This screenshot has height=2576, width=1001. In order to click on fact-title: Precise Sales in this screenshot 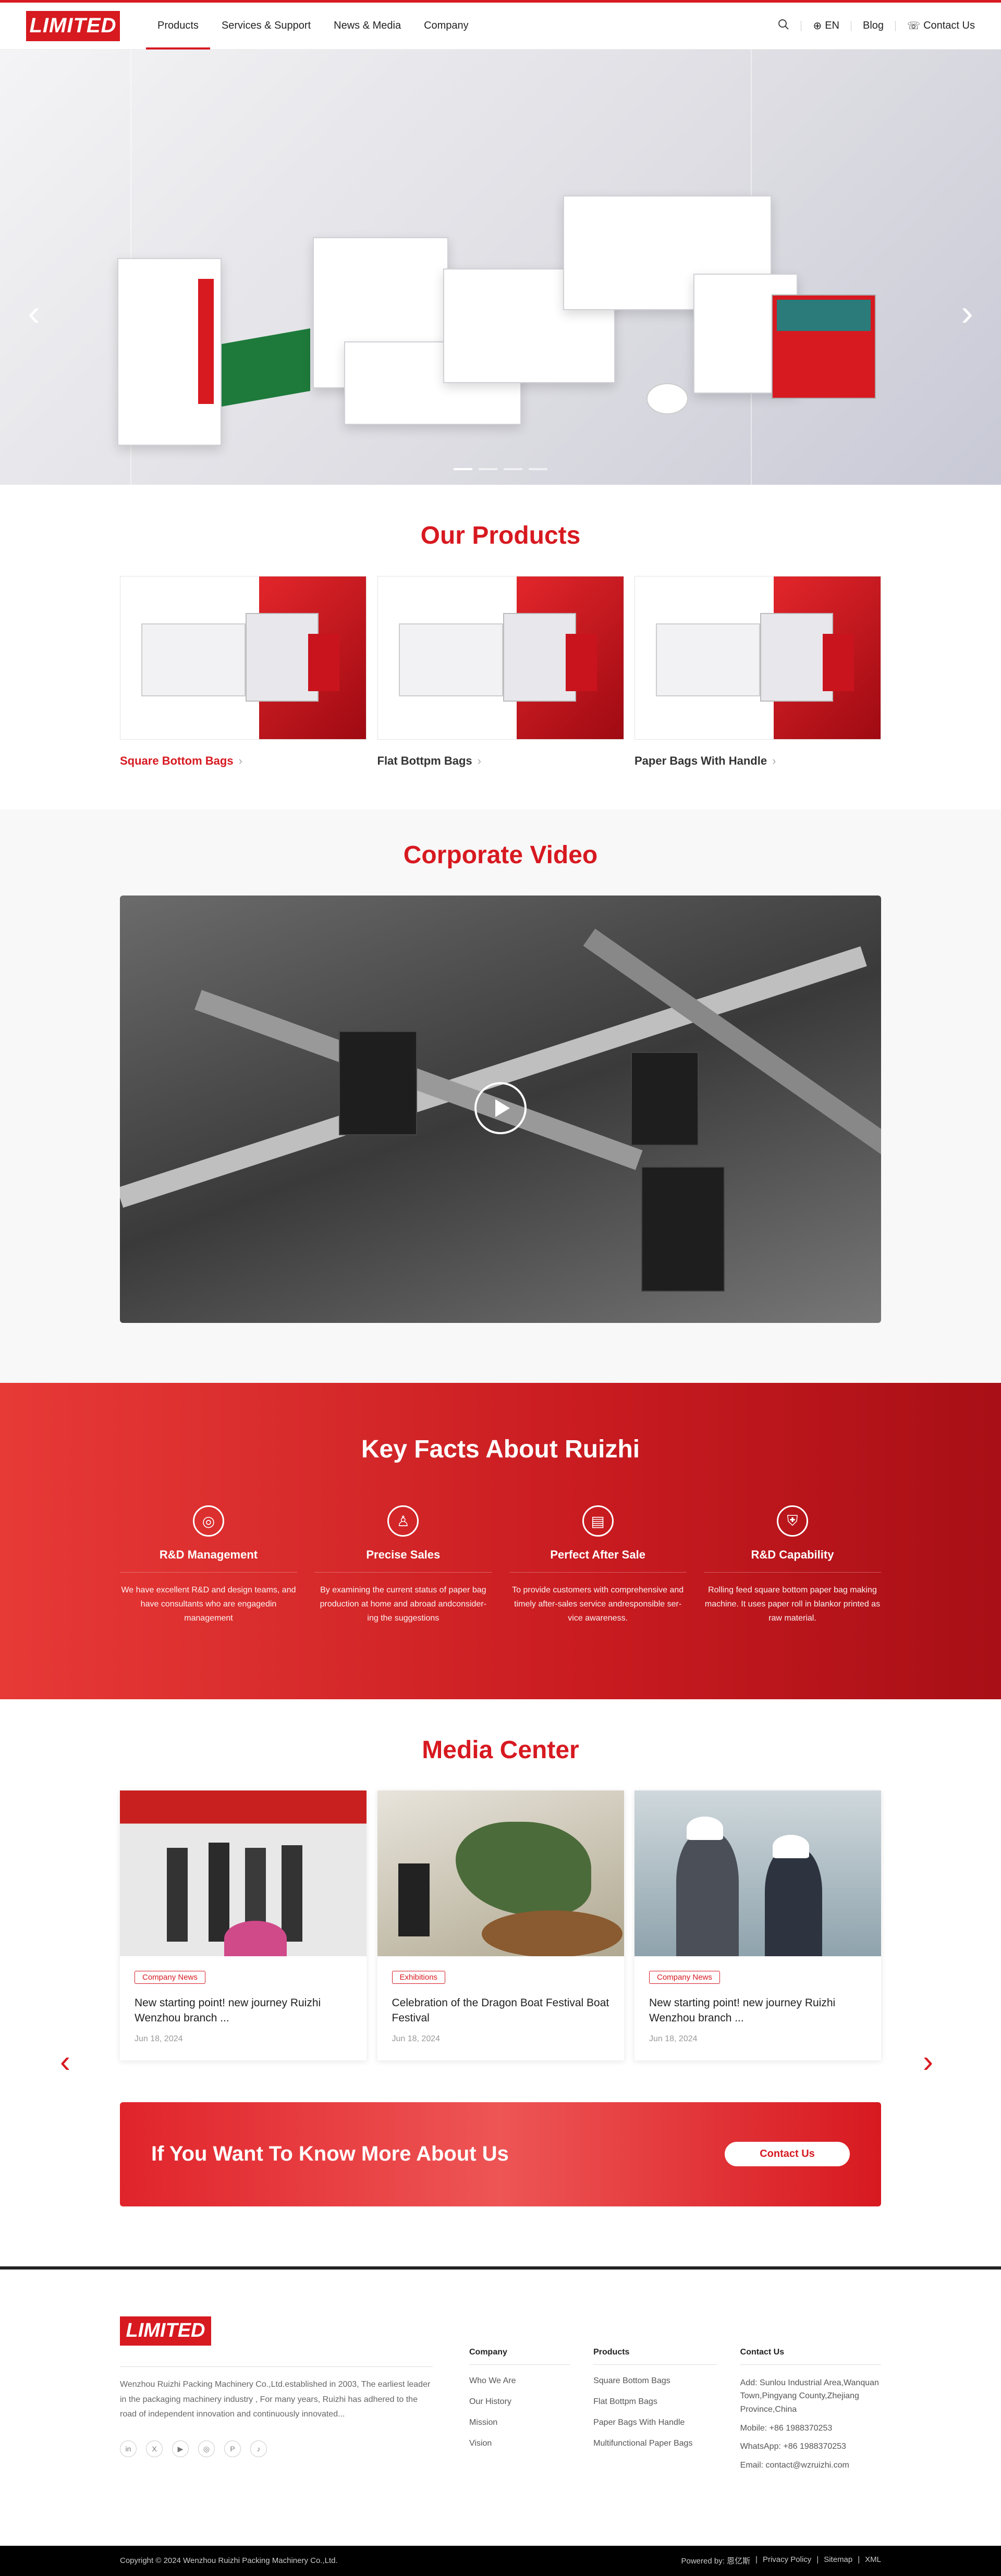, I will do `click(404, 1554)`.